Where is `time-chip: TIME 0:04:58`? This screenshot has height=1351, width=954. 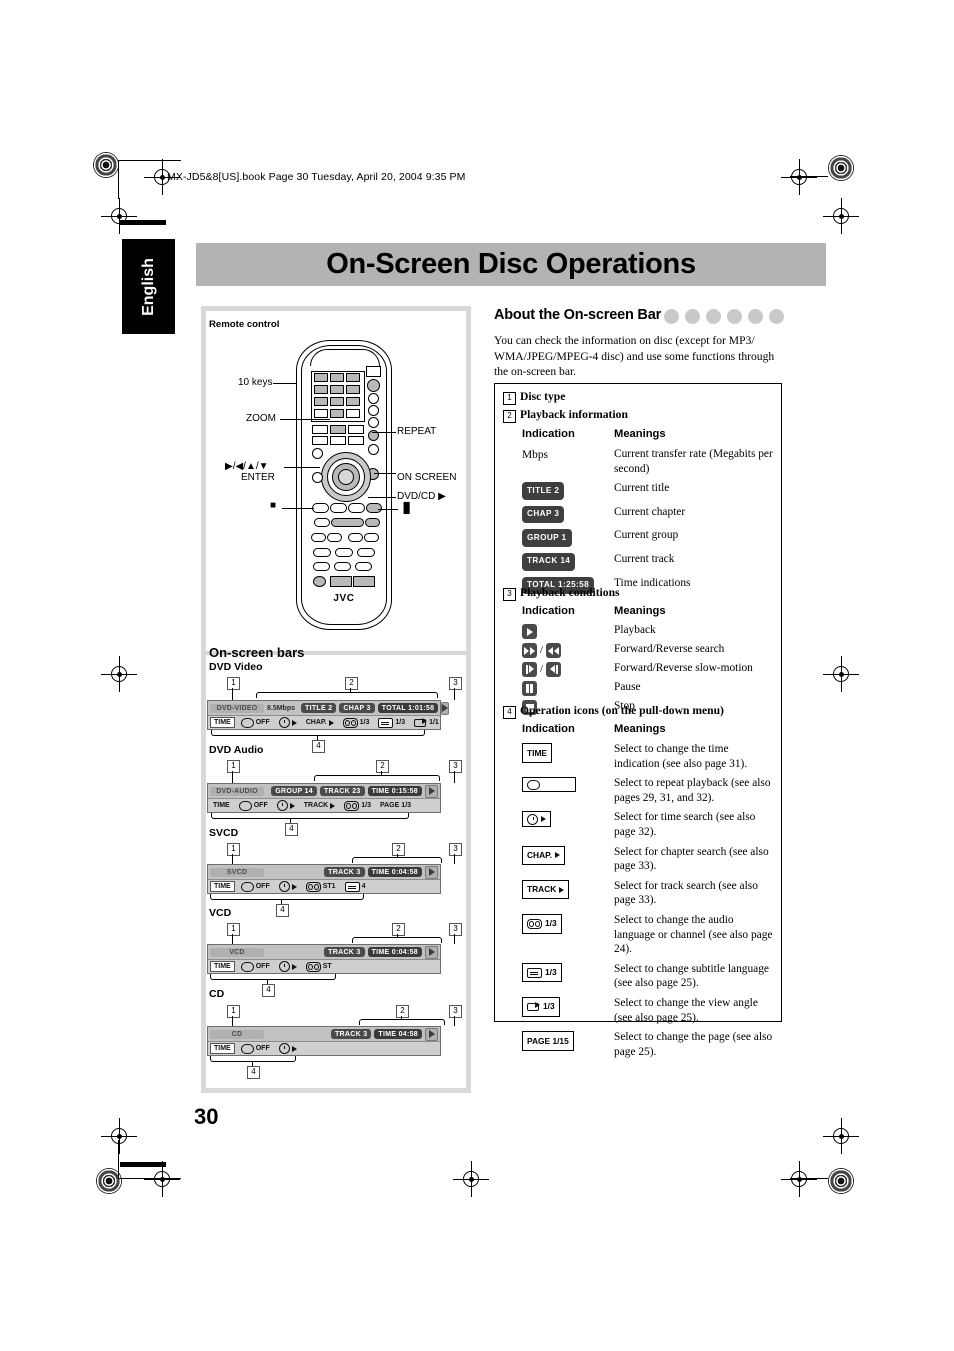
time-chip: TIME 0:04:58 is located at coordinates (394, 952).